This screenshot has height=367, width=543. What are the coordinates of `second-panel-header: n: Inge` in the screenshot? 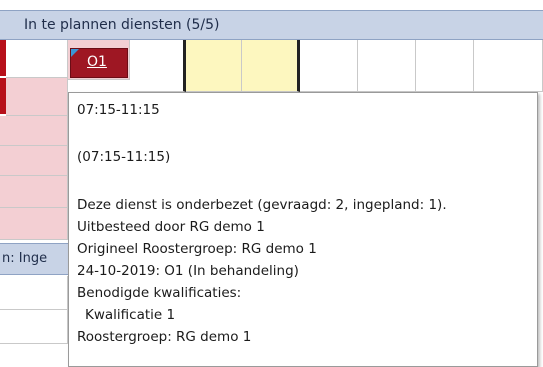 It's located at (34, 259).